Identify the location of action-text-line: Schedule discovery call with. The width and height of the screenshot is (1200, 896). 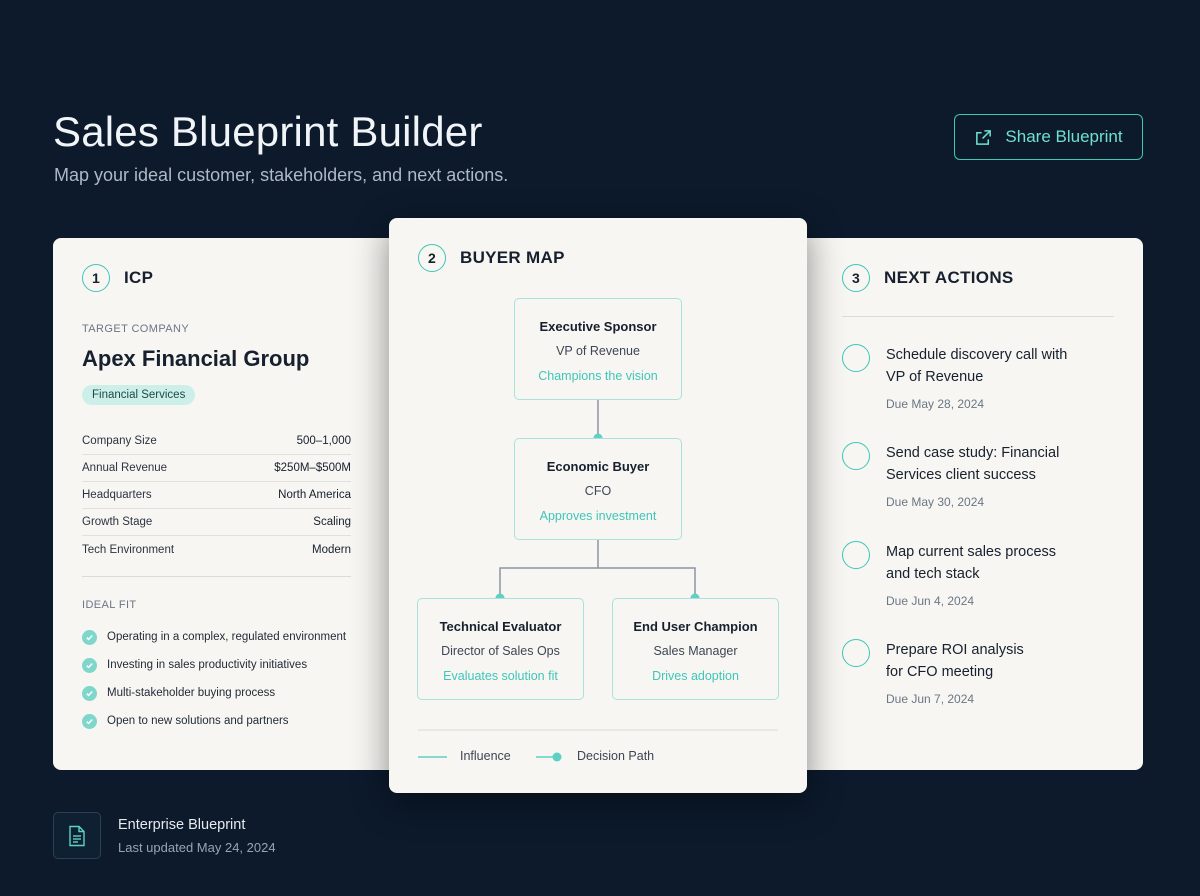
(977, 355).